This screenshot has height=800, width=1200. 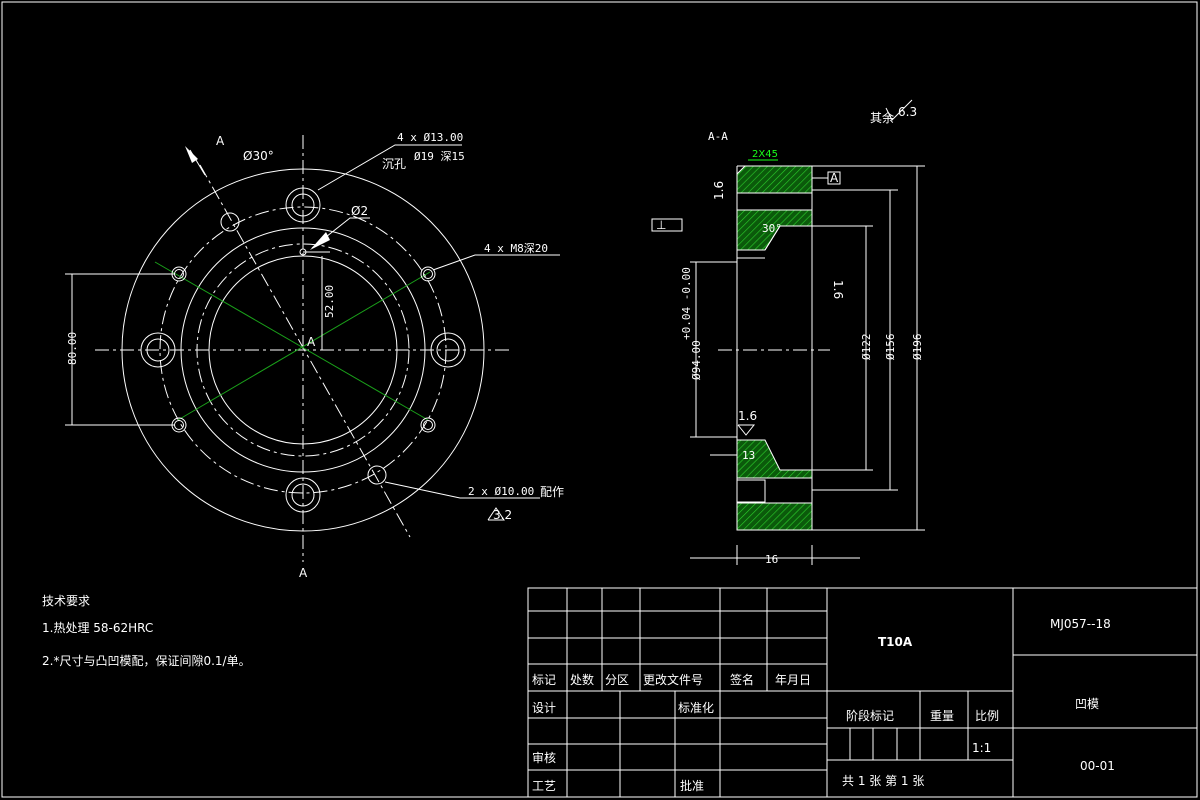 I want to click on roughness-top: 1.6, so click(x=719, y=190).